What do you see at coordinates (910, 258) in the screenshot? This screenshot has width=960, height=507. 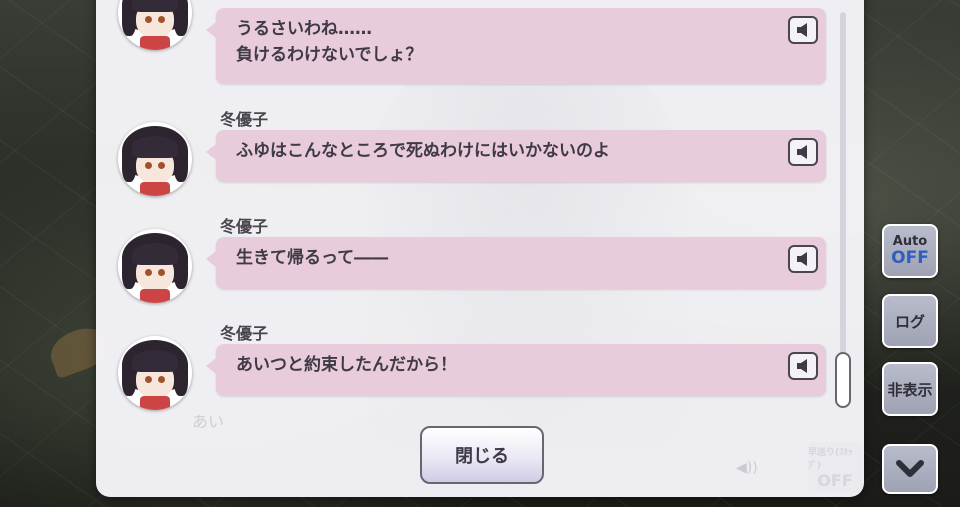 I see `auto-state: OFF` at bounding box center [910, 258].